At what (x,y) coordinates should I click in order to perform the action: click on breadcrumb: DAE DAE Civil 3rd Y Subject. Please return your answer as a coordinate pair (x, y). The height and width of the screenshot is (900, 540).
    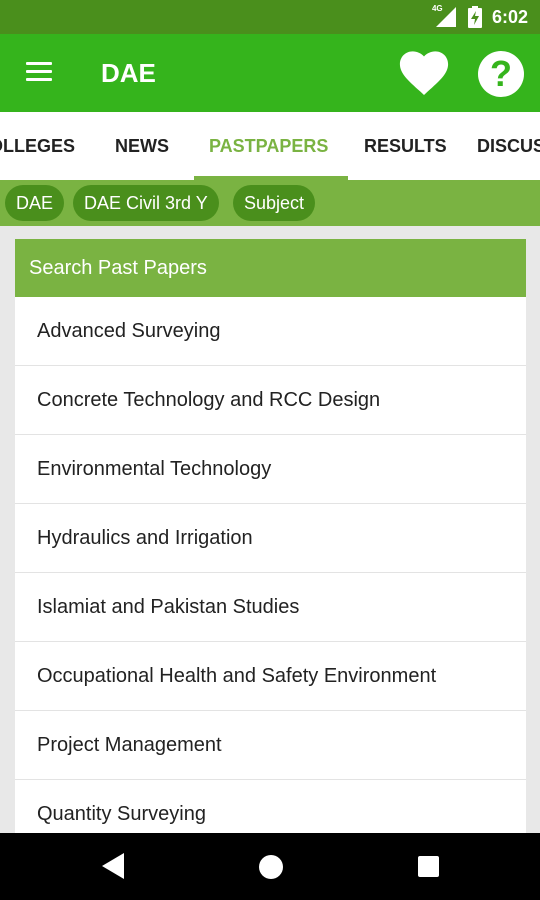
    Looking at the image, I should click on (270, 203).